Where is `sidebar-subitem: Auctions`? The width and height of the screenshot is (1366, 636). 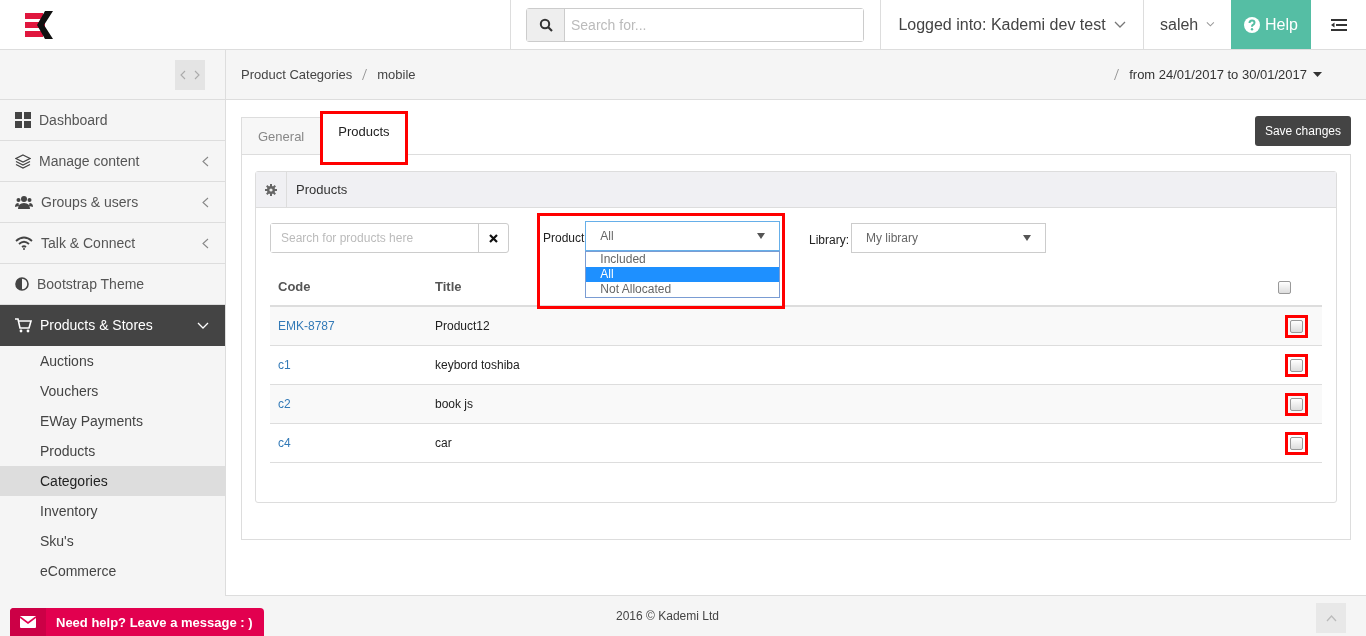 sidebar-subitem: Auctions is located at coordinates (112, 361).